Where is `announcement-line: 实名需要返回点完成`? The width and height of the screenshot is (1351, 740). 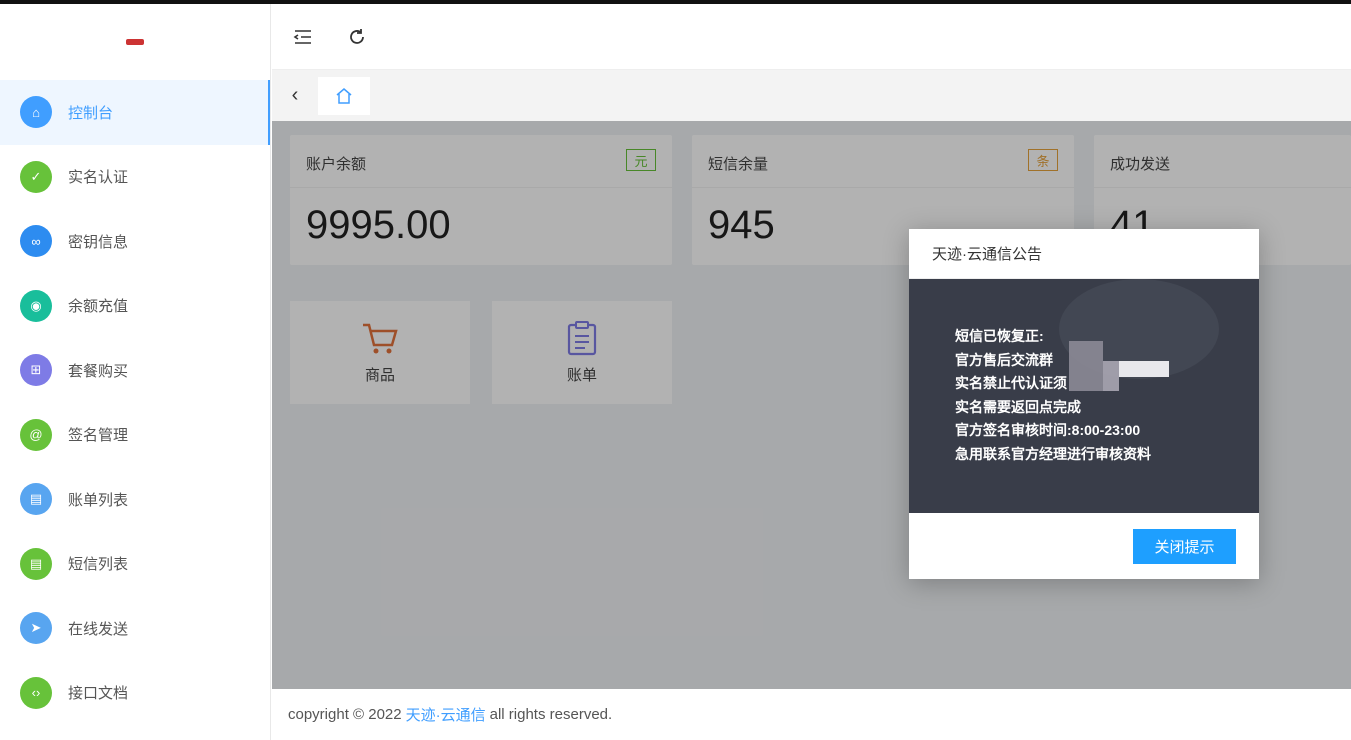 announcement-line: 实名需要返回点完成 is located at coordinates (1018, 406).